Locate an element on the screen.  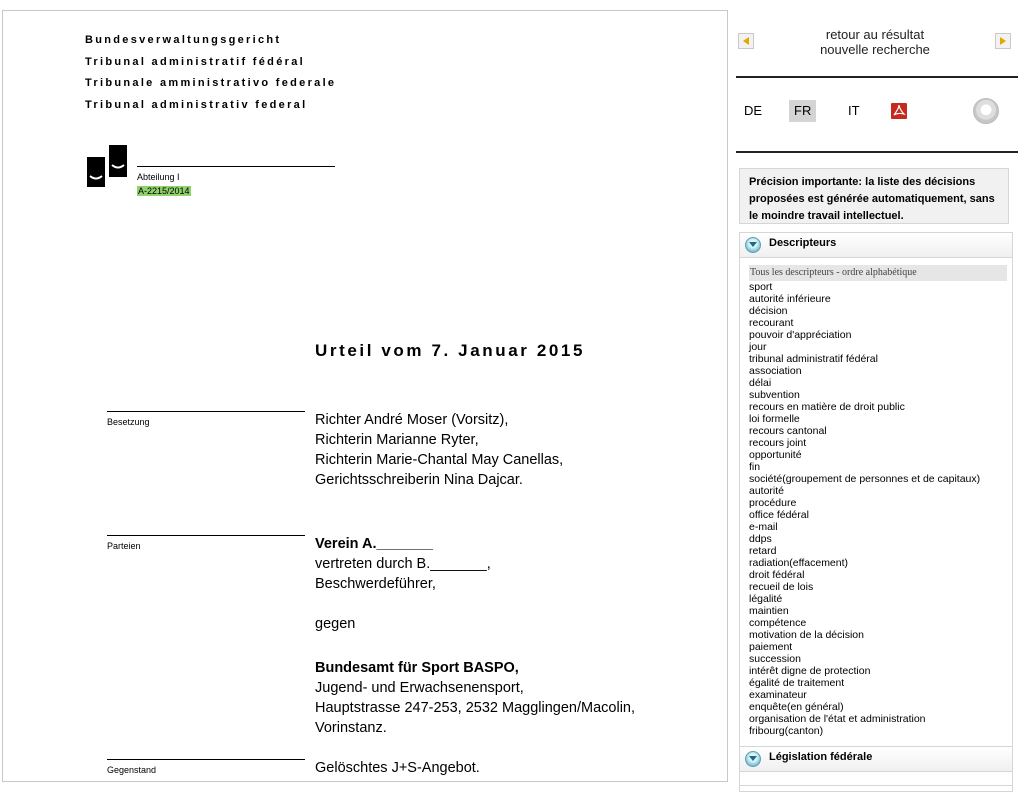
header-divider is located at coordinates (236, 166).